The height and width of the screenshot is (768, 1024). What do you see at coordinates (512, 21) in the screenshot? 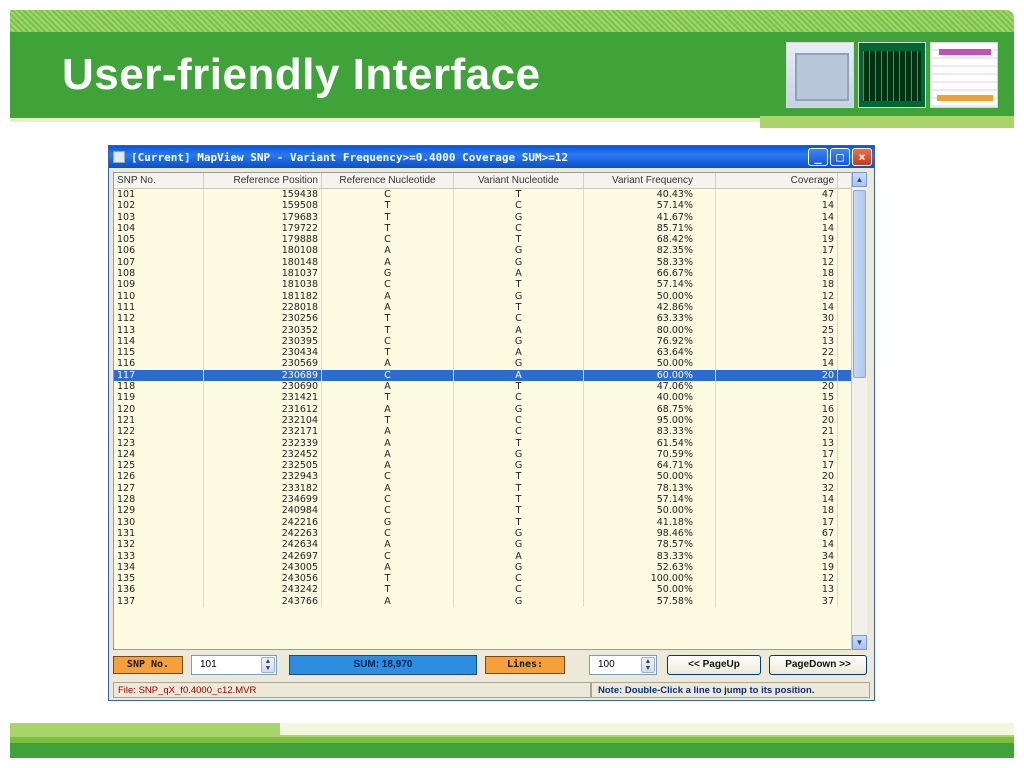
I see `header-stripe` at bounding box center [512, 21].